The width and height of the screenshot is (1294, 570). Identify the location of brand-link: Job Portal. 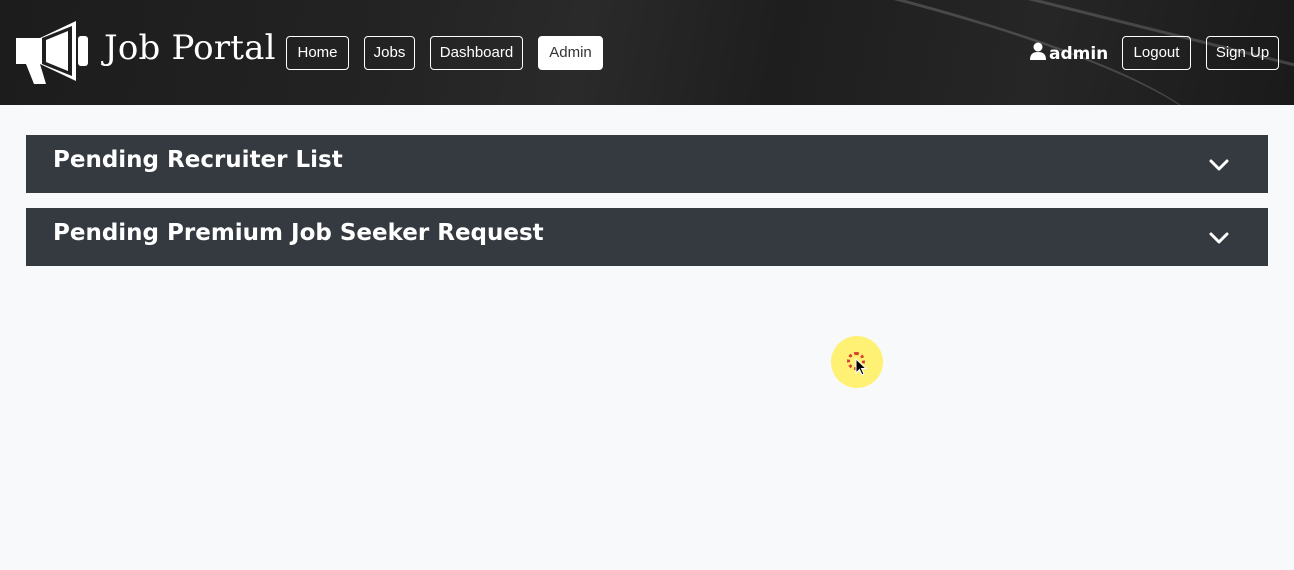
(144, 54).